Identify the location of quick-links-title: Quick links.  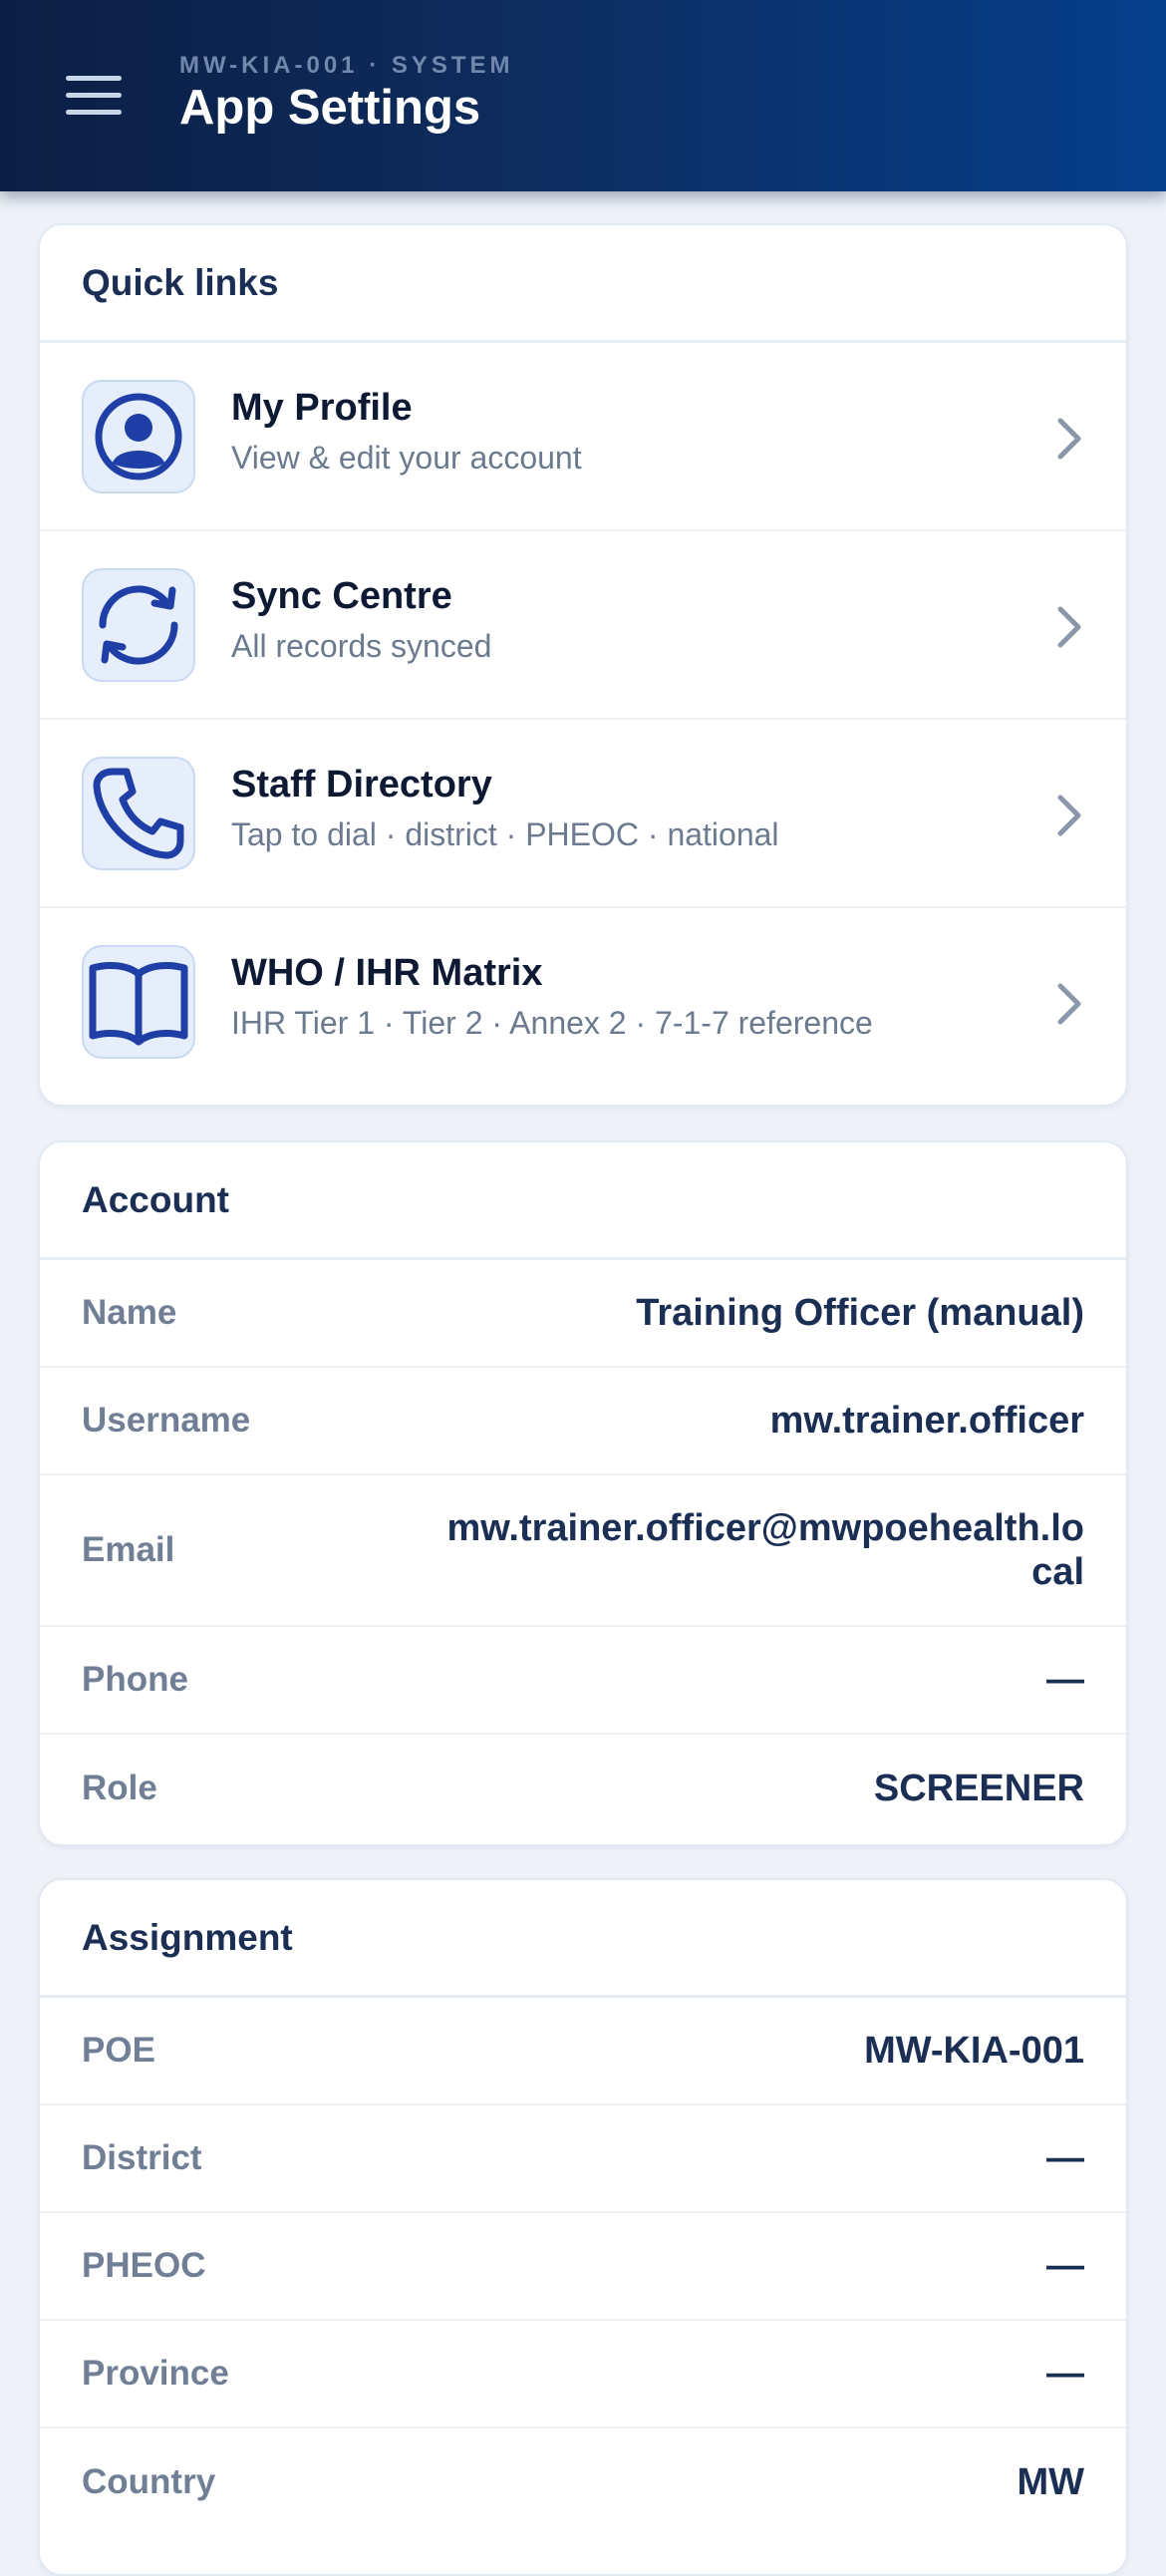
(583, 284).